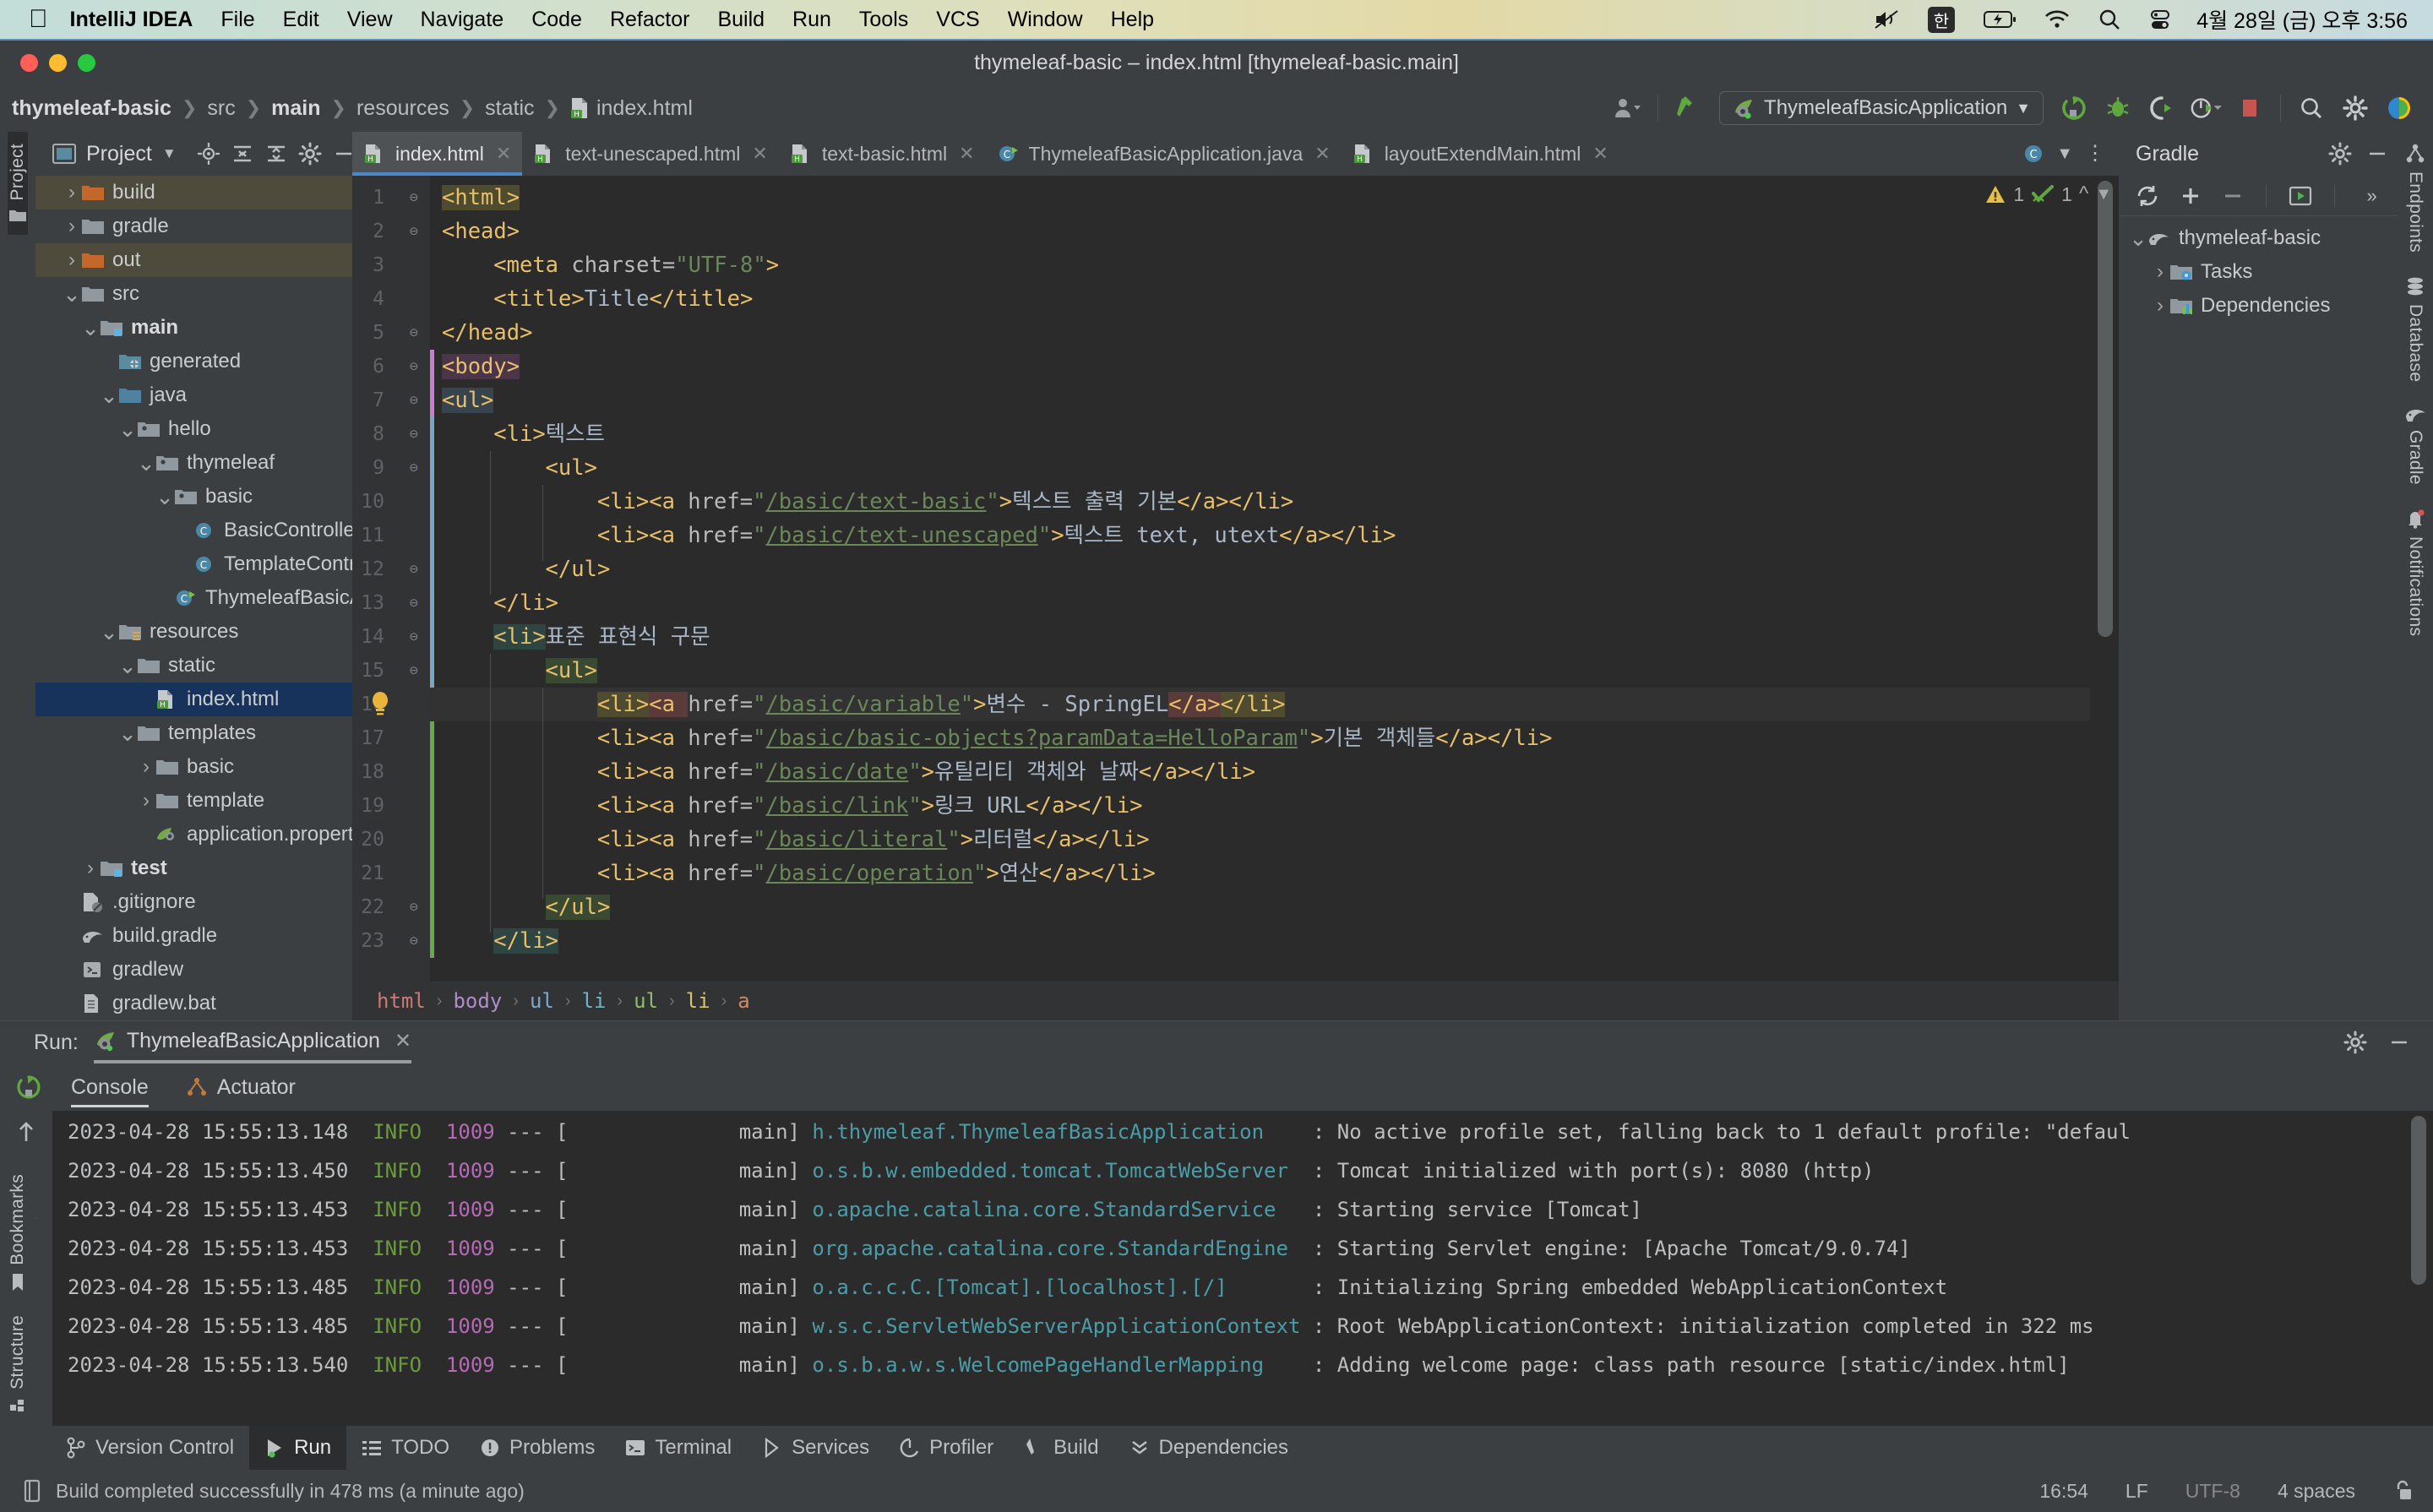 The height and width of the screenshot is (1512, 2433). I want to click on remove-icon, so click(2233, 196).